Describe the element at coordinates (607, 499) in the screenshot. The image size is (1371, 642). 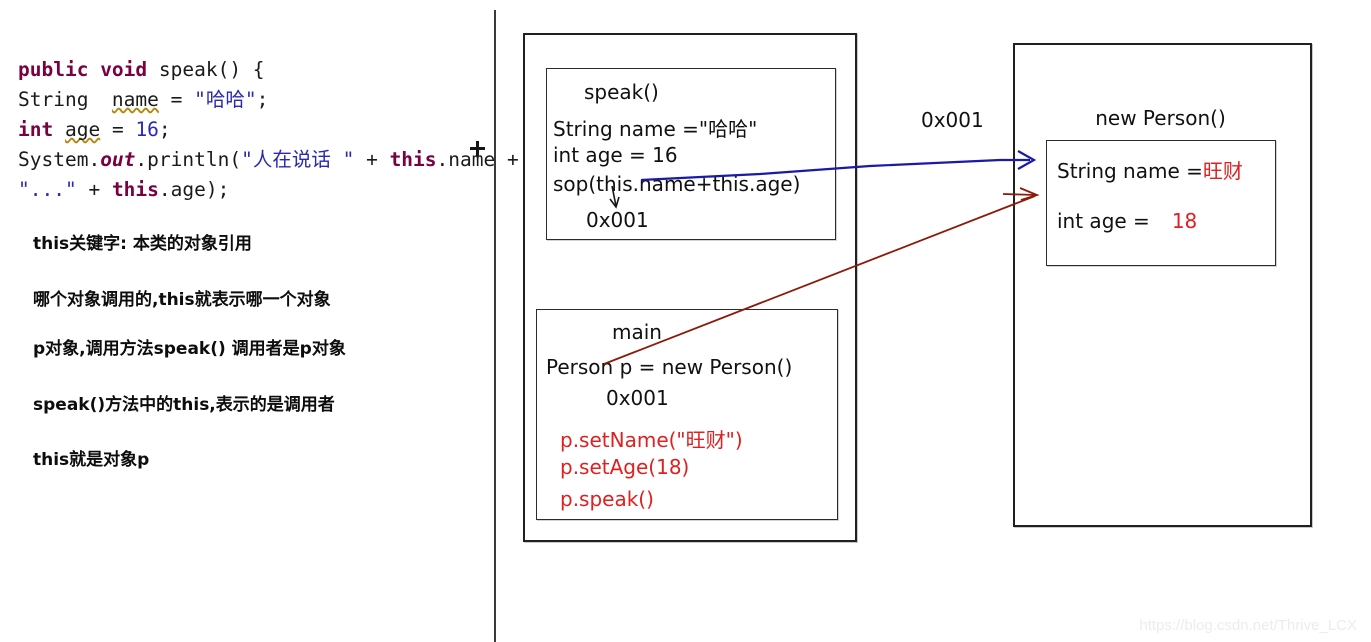
I see `main-frame-call-speak: p.speak()` at that location.